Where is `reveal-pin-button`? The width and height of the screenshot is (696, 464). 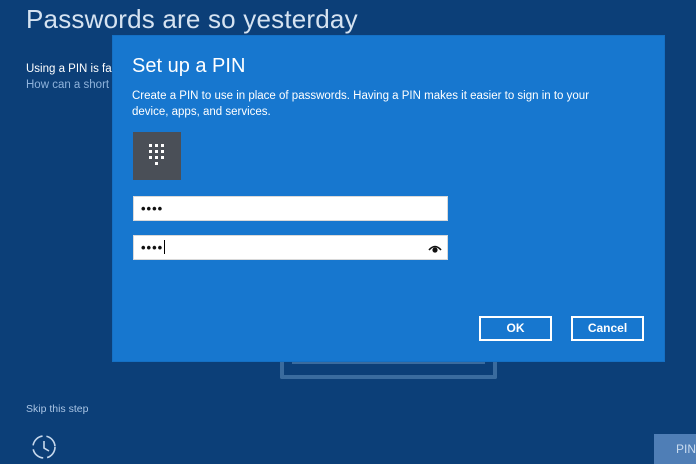 reveal-pin-button is located at coordinates (435, 248).